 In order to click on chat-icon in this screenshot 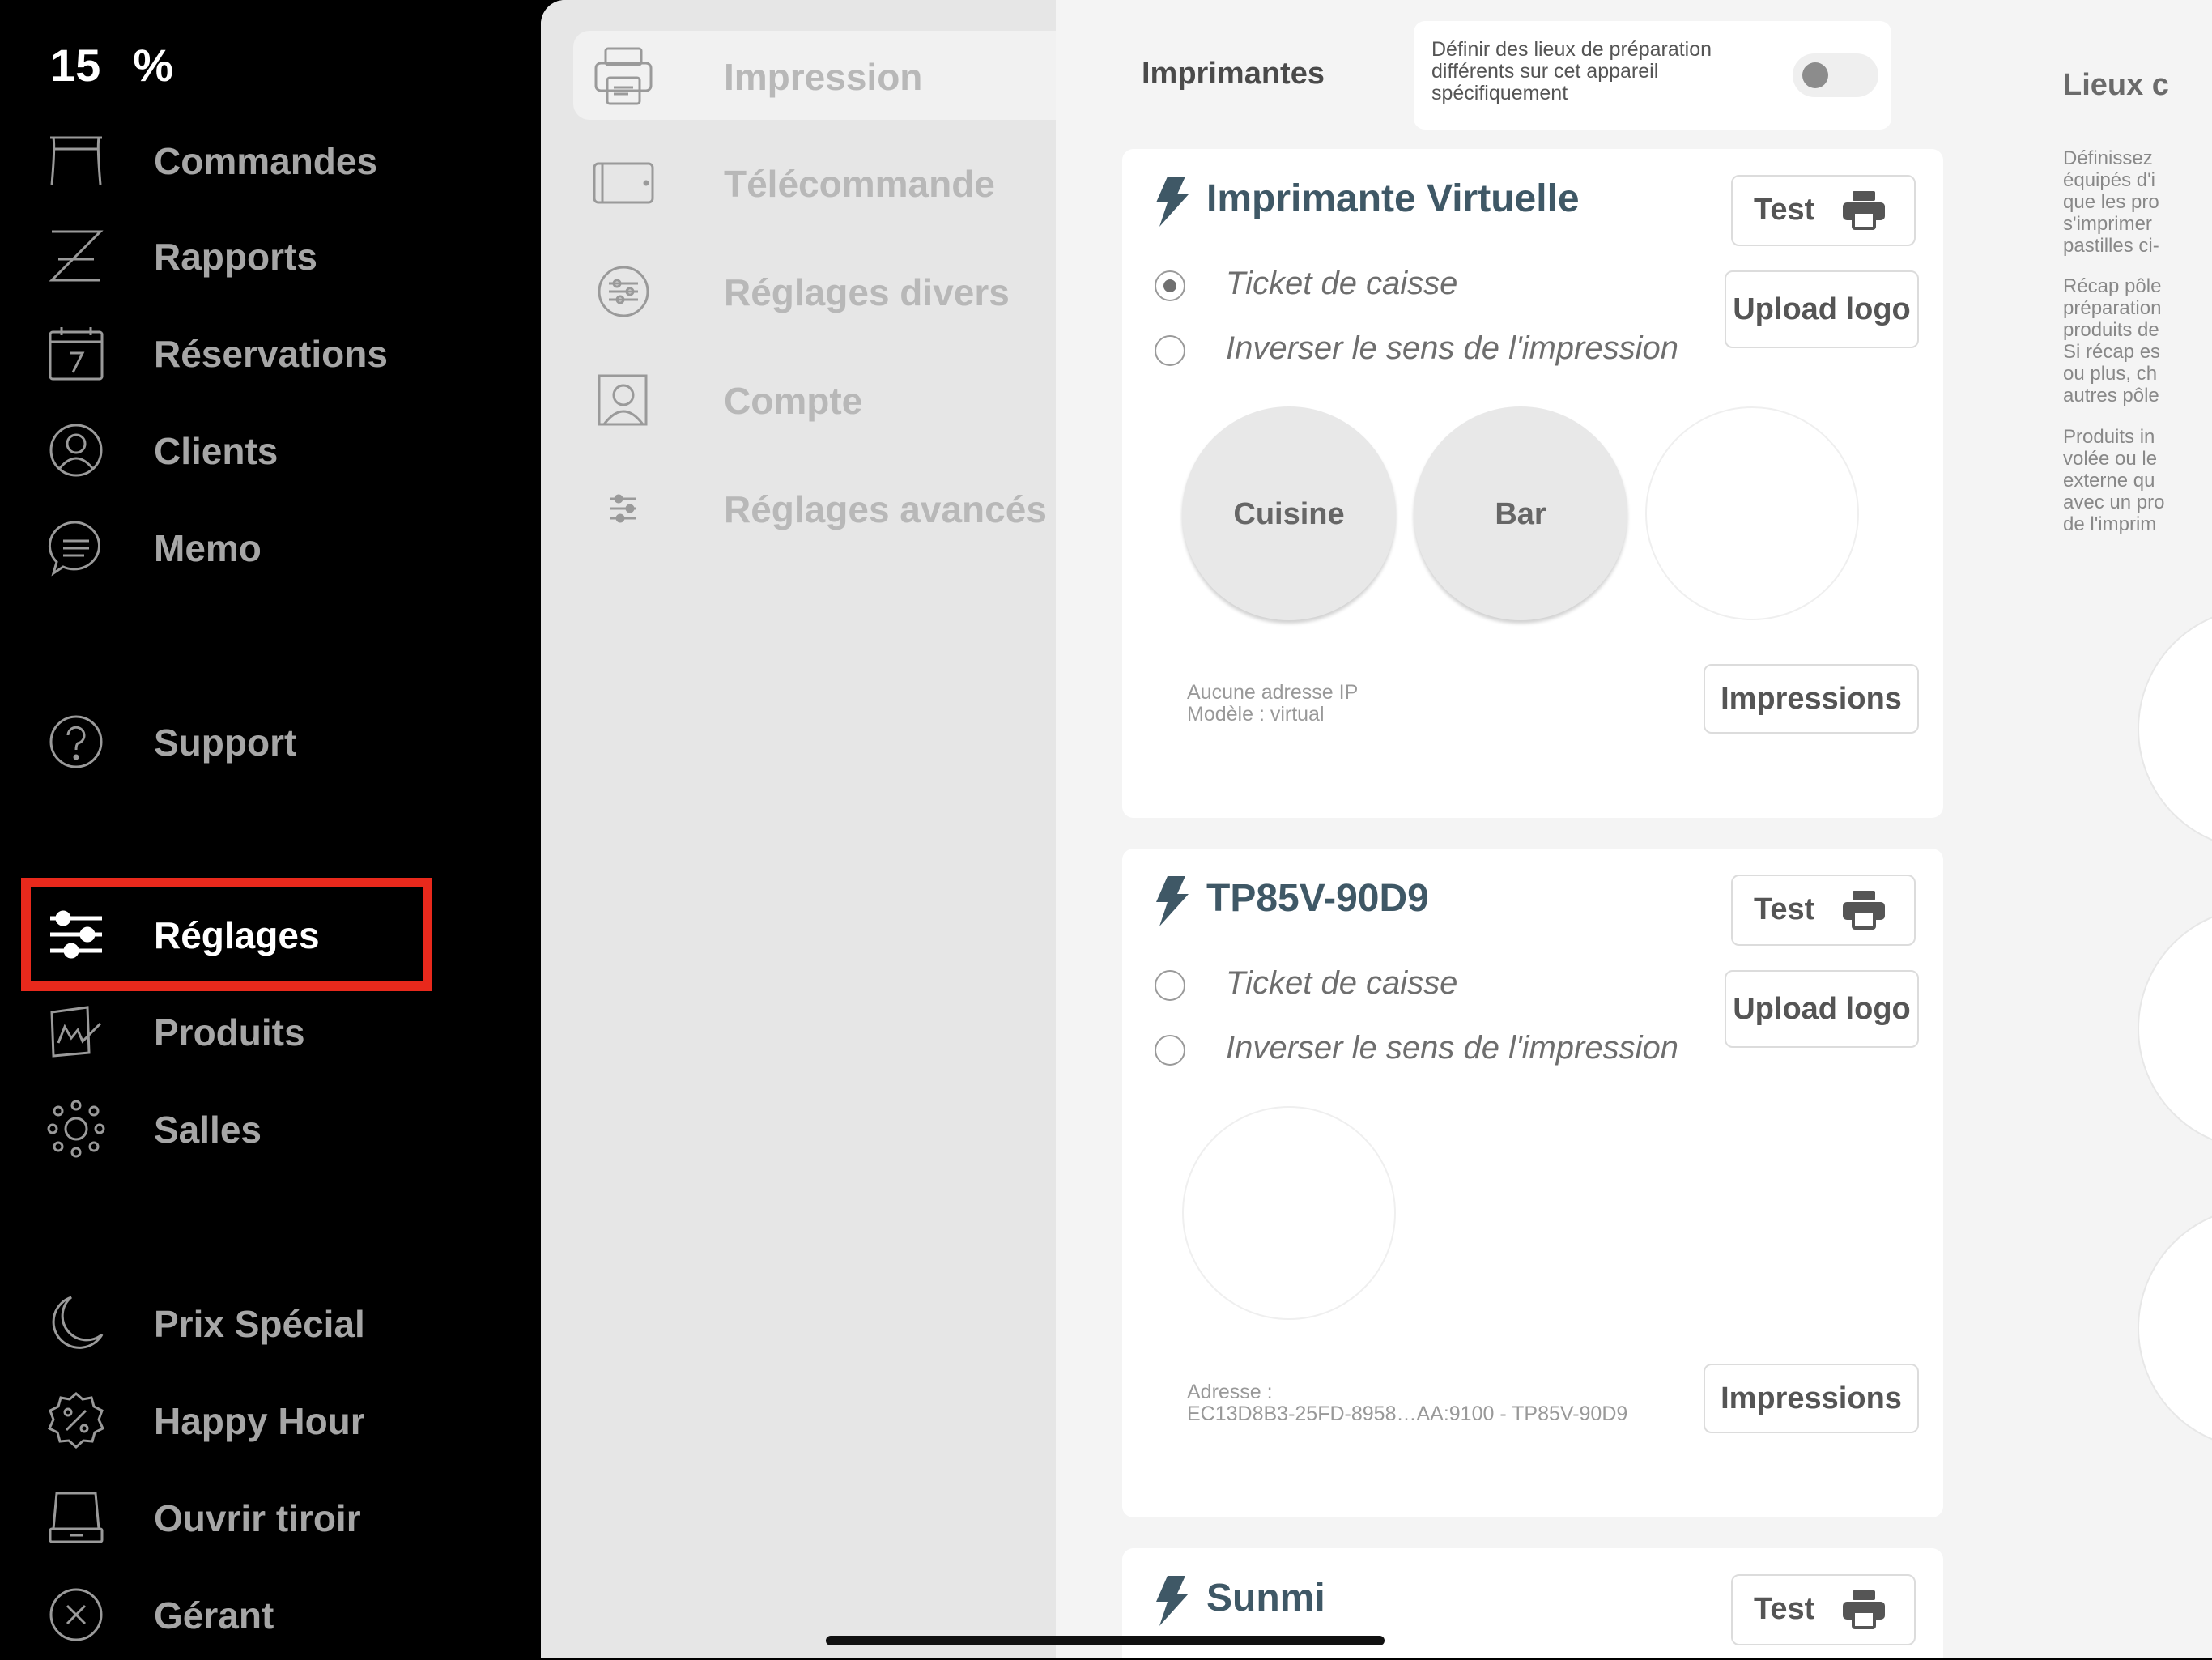, I will do `click(75, 549)`.